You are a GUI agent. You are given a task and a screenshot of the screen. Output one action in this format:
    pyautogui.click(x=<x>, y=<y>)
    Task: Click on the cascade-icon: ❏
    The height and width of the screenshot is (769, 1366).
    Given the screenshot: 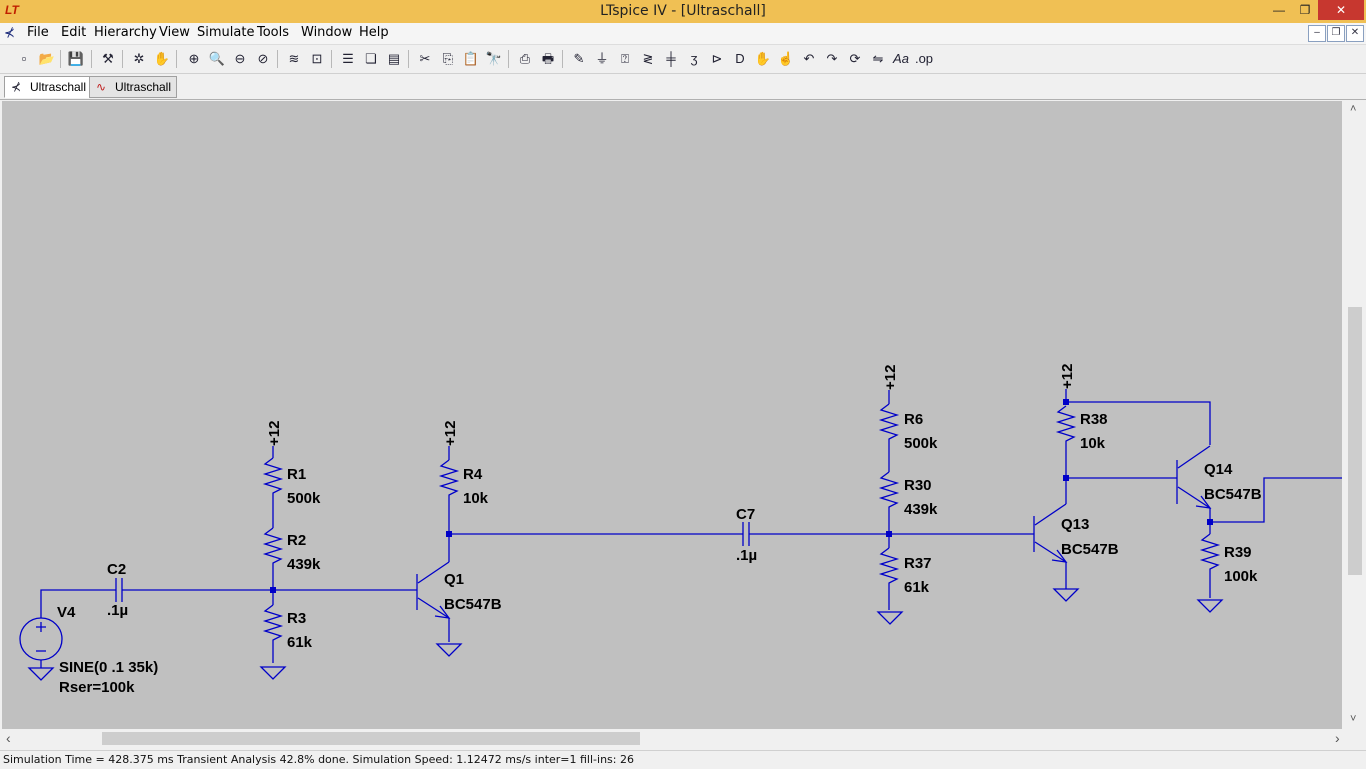 What is the action you would take?
    pyautogui.click(x=371, y=59)
    